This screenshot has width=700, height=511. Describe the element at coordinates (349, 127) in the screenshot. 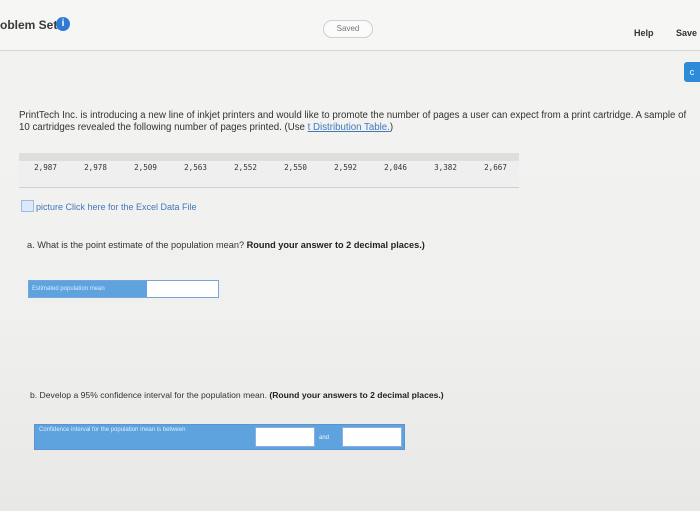

I see `distribution-table-link: t Distribution Table.` at that location.